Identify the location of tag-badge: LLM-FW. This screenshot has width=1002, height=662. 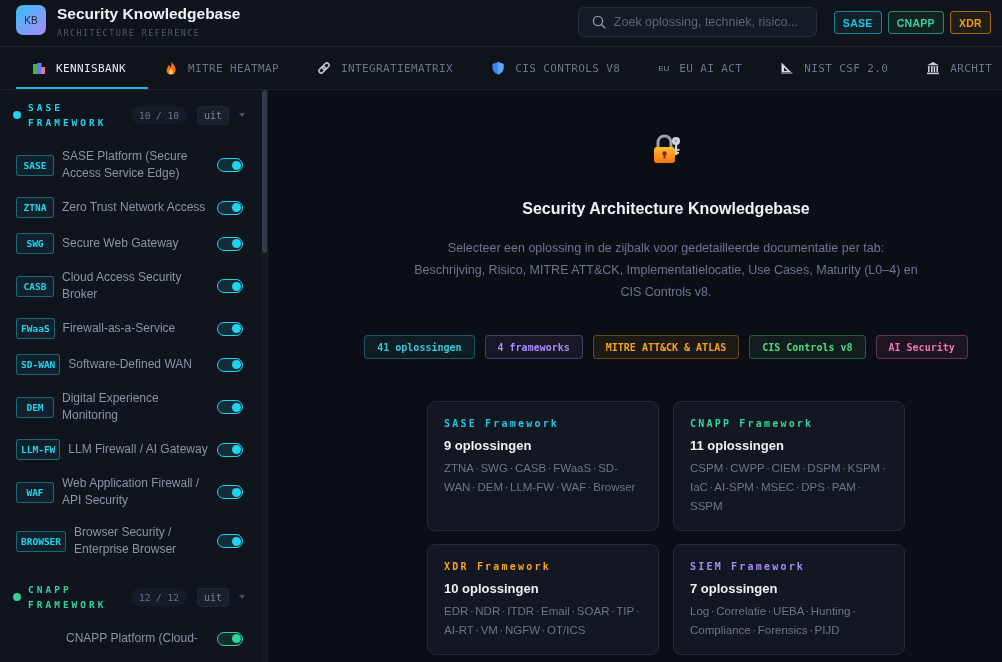
(38, 449).